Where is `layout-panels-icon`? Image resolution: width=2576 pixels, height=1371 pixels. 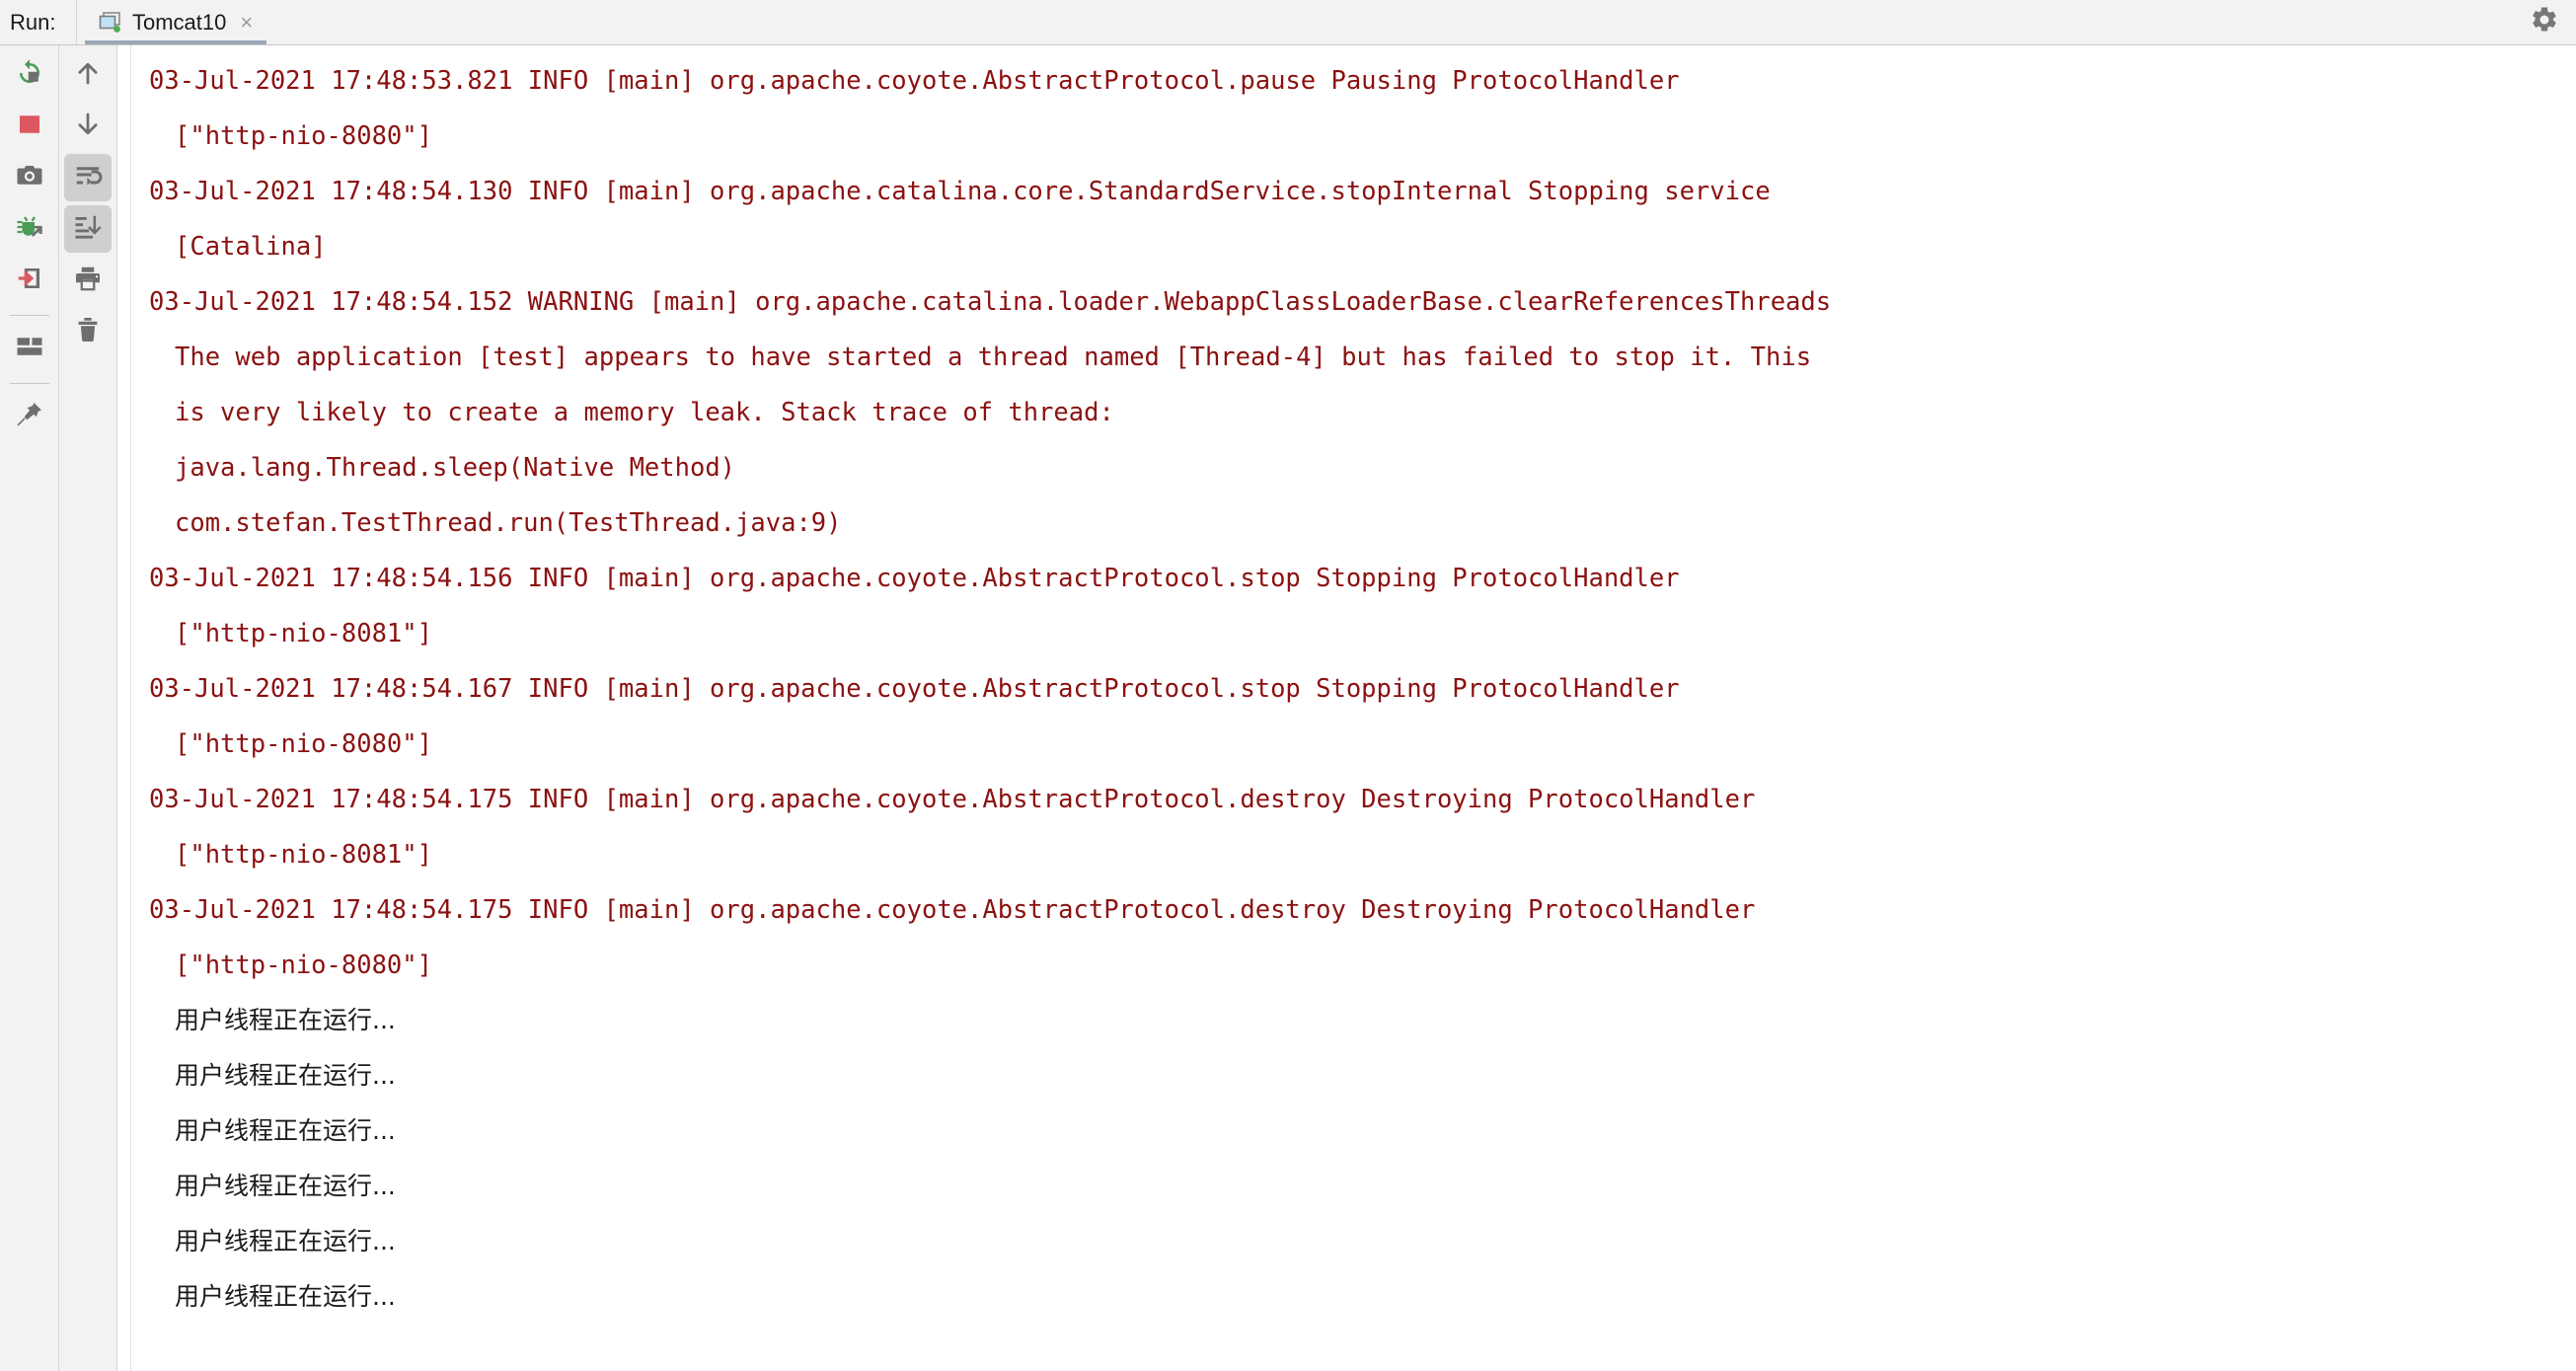 layout-panels-icon is located at coordinates (30, 349).